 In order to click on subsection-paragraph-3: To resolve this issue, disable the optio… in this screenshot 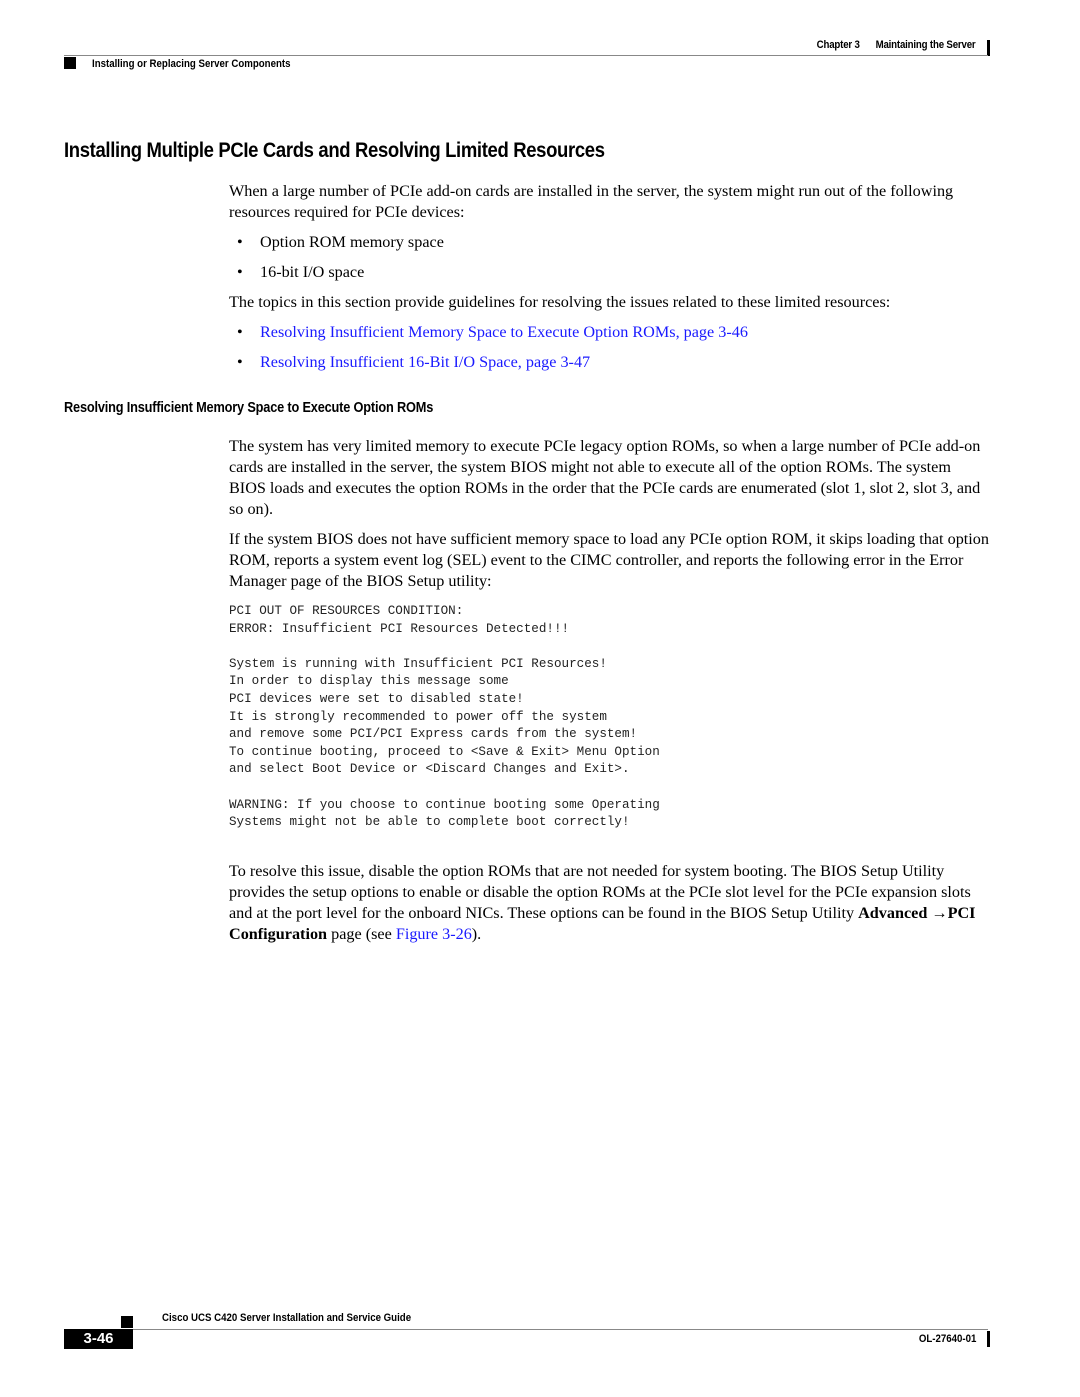, I will do `click(610, 903)`.